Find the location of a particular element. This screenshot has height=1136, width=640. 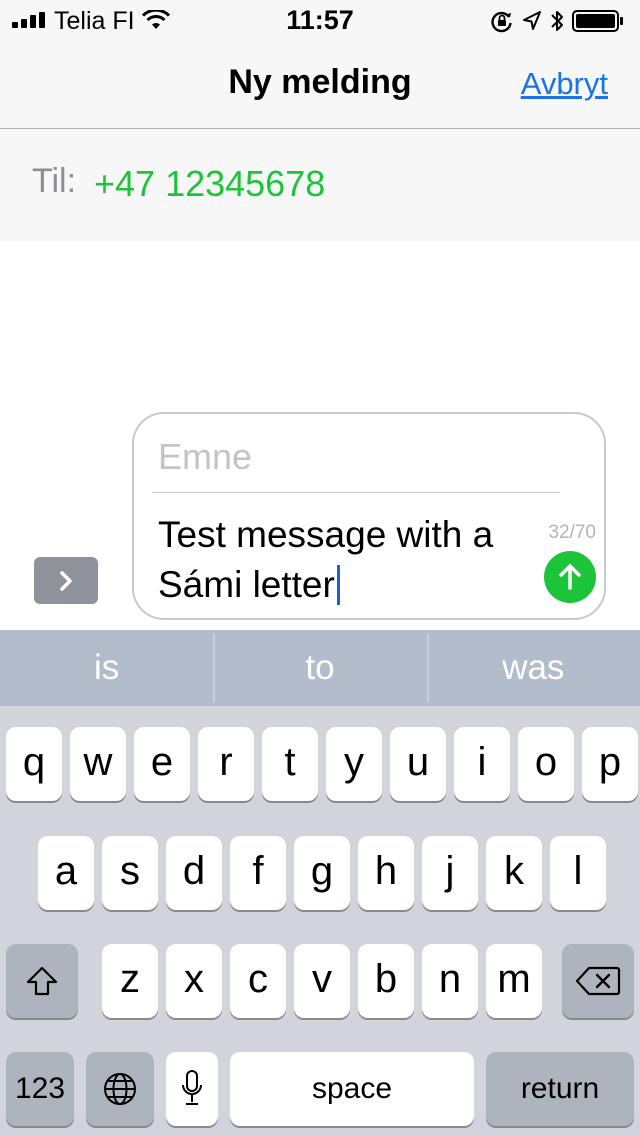

composer-divider is located at coordinates (356, 492).